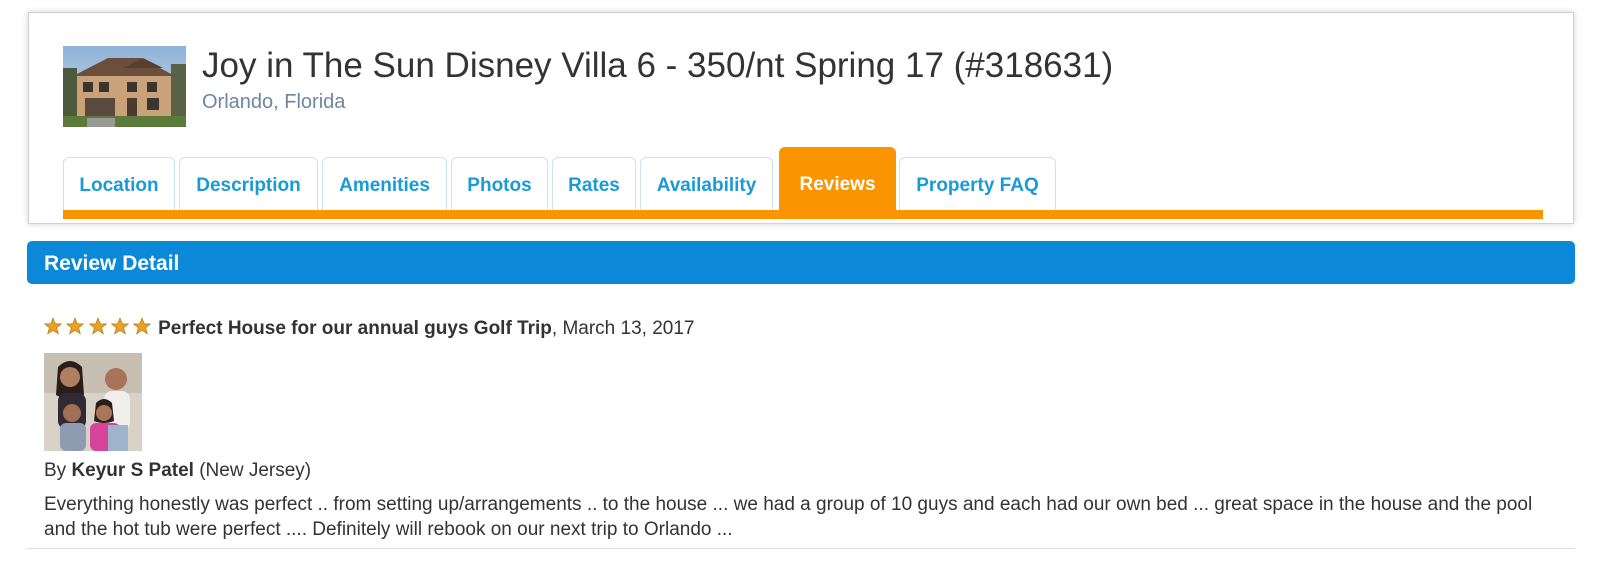  What do you see at coordinates (124, 86) in the screenshot?
I see `property-photo` at bounding box center [124, 86].